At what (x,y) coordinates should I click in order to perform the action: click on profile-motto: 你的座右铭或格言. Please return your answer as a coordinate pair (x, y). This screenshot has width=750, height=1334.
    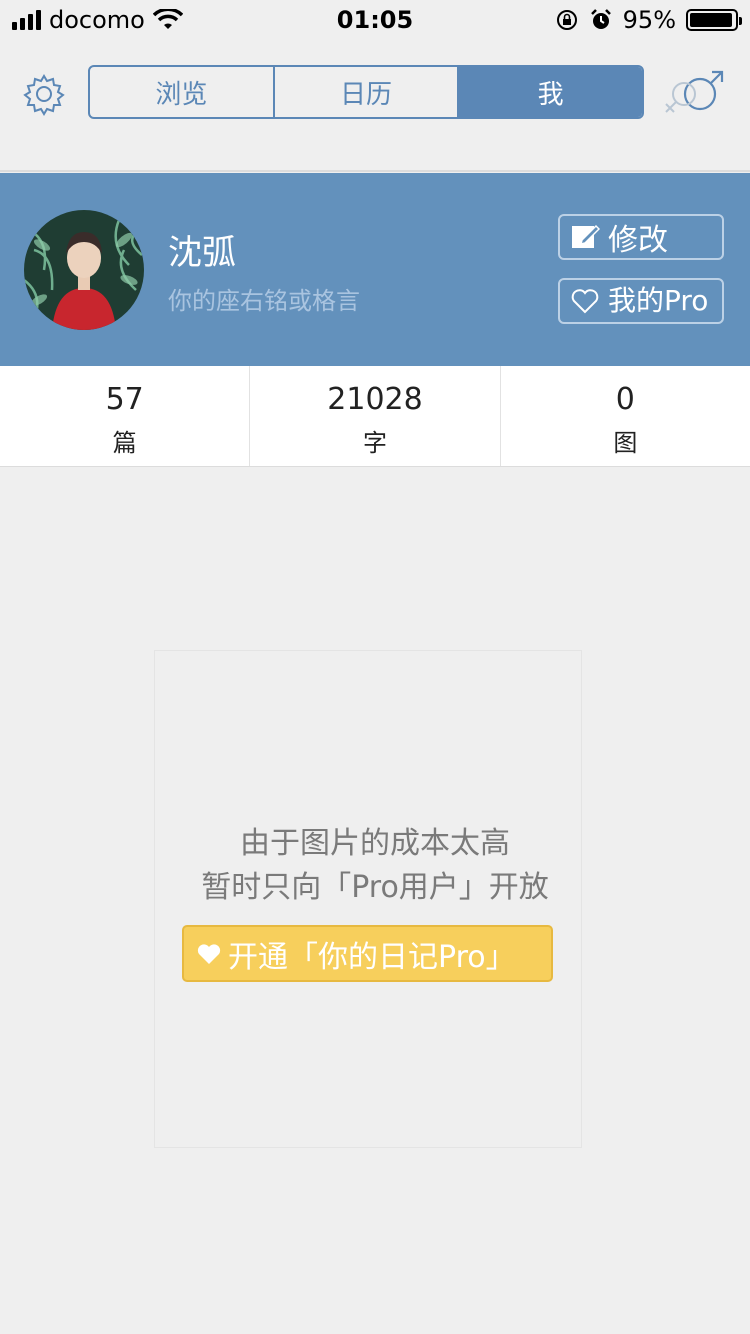
    Looking at the image, I should click on (264, 298).